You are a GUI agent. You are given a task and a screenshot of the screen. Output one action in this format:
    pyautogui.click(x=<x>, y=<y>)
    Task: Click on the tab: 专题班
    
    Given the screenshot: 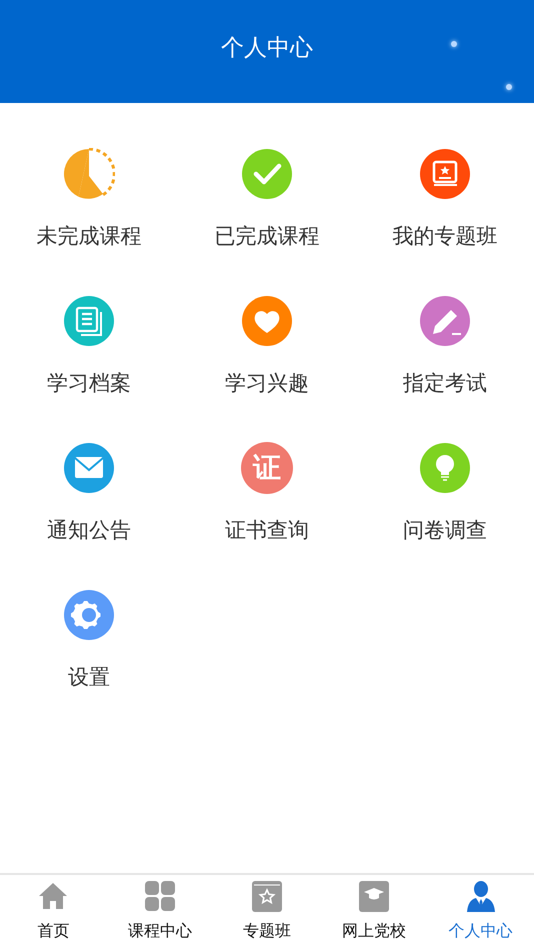 What is the action you would take?
    pyautogui.click(x=267, y=912)
    